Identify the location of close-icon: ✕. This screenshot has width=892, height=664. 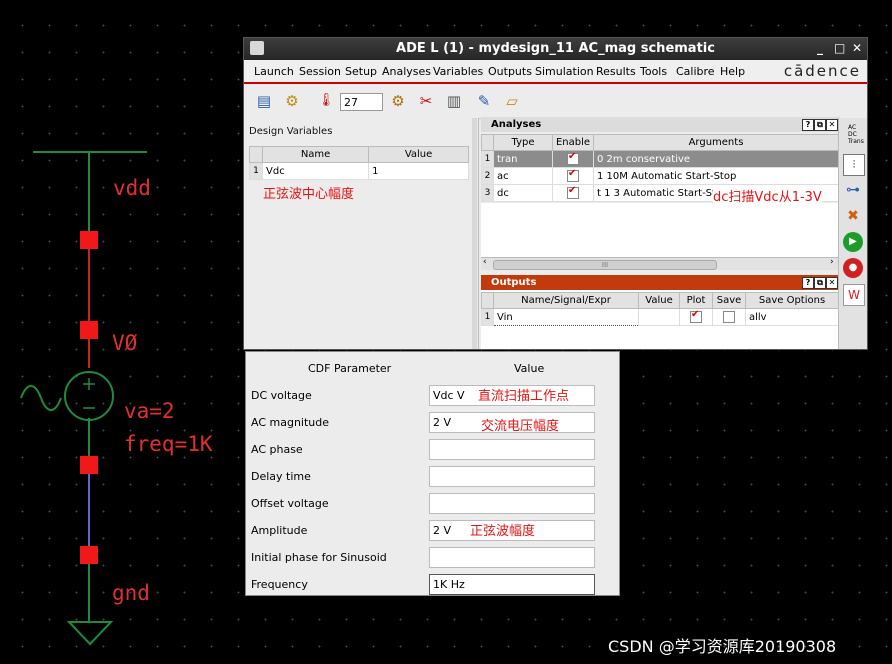
(857, 48).